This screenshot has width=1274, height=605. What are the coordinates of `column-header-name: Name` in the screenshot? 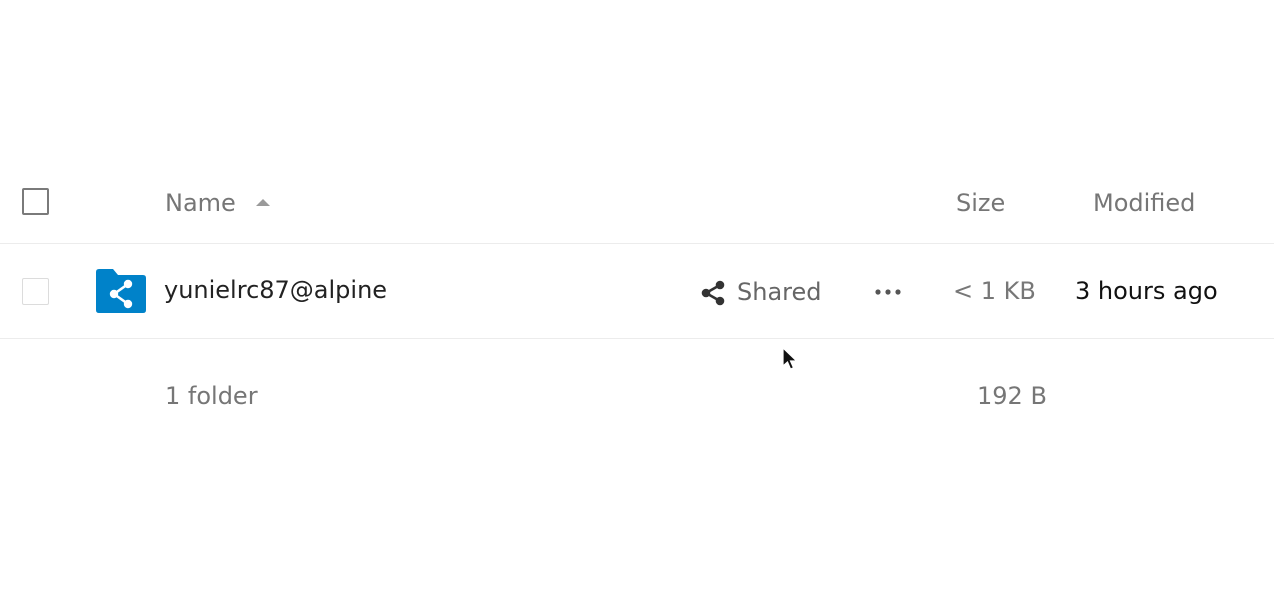 It's located at (200, 203).